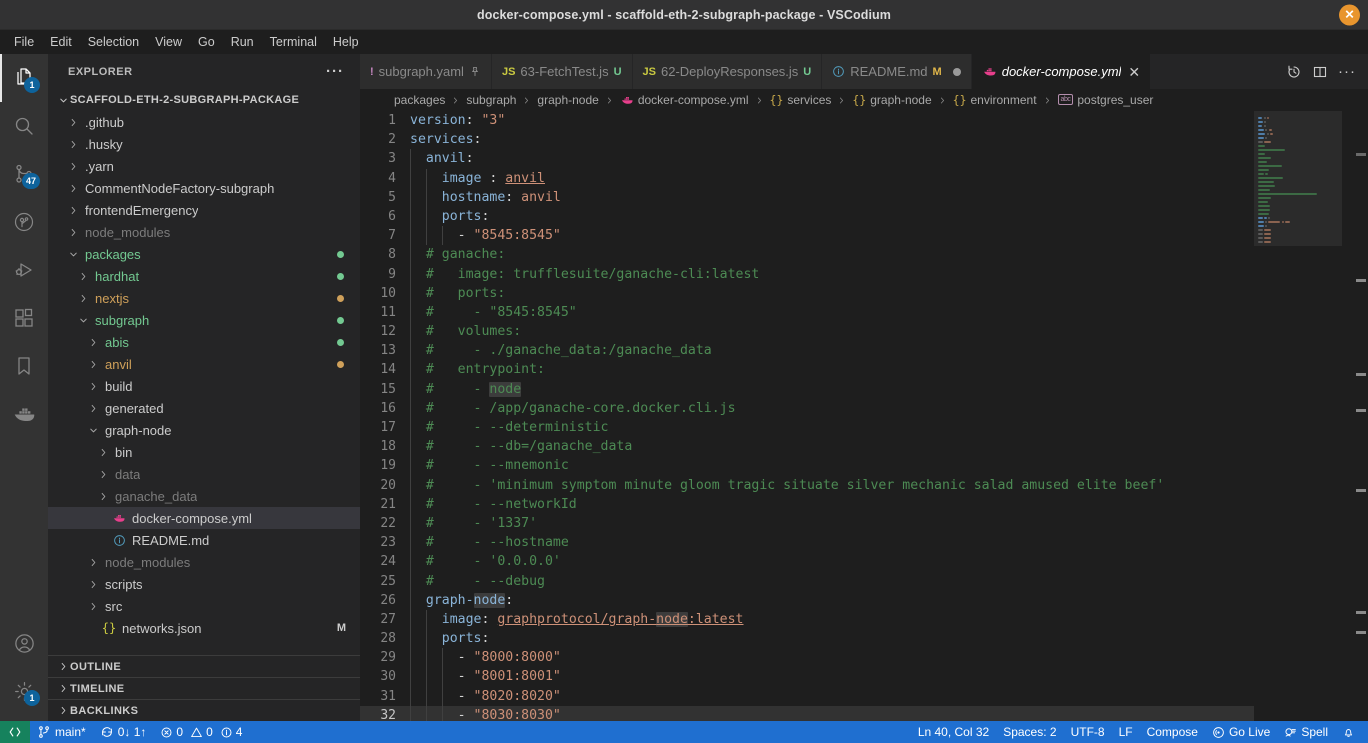 The image size is (1368, 743). What do you see at coordinates (807, 504) in the screenshot?
I see `code-line: 21 # - --networkId` at bounding box center [807, 504].